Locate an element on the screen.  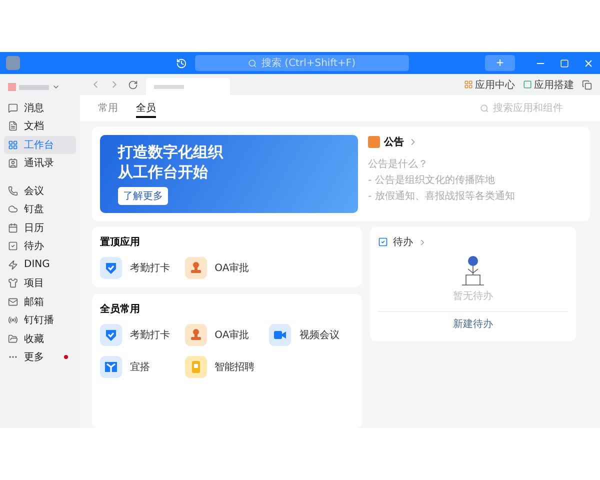
sidebar-item: 钉盘 is located at coordinates (40, 209).